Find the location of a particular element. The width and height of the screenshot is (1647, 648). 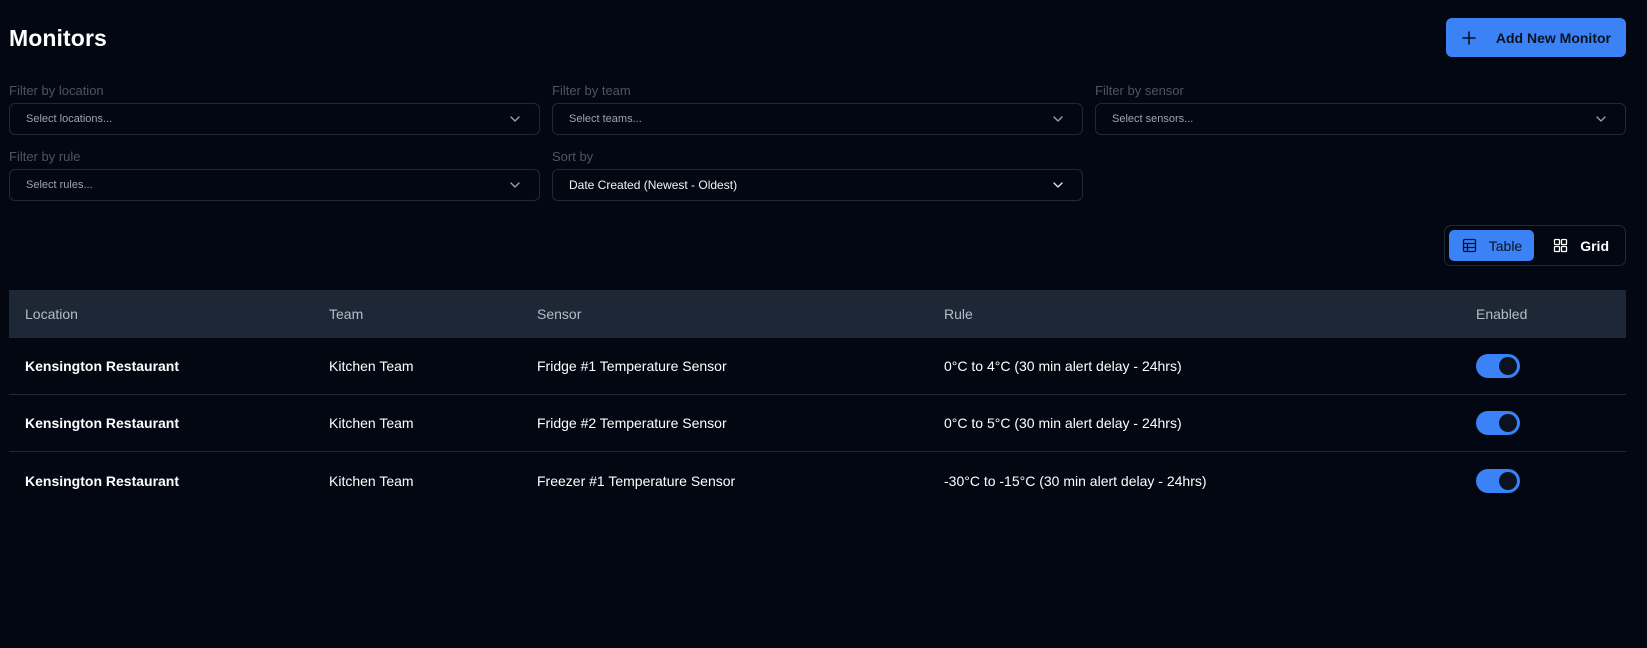

column-header-team: Team is located at coordinates (433, 314).